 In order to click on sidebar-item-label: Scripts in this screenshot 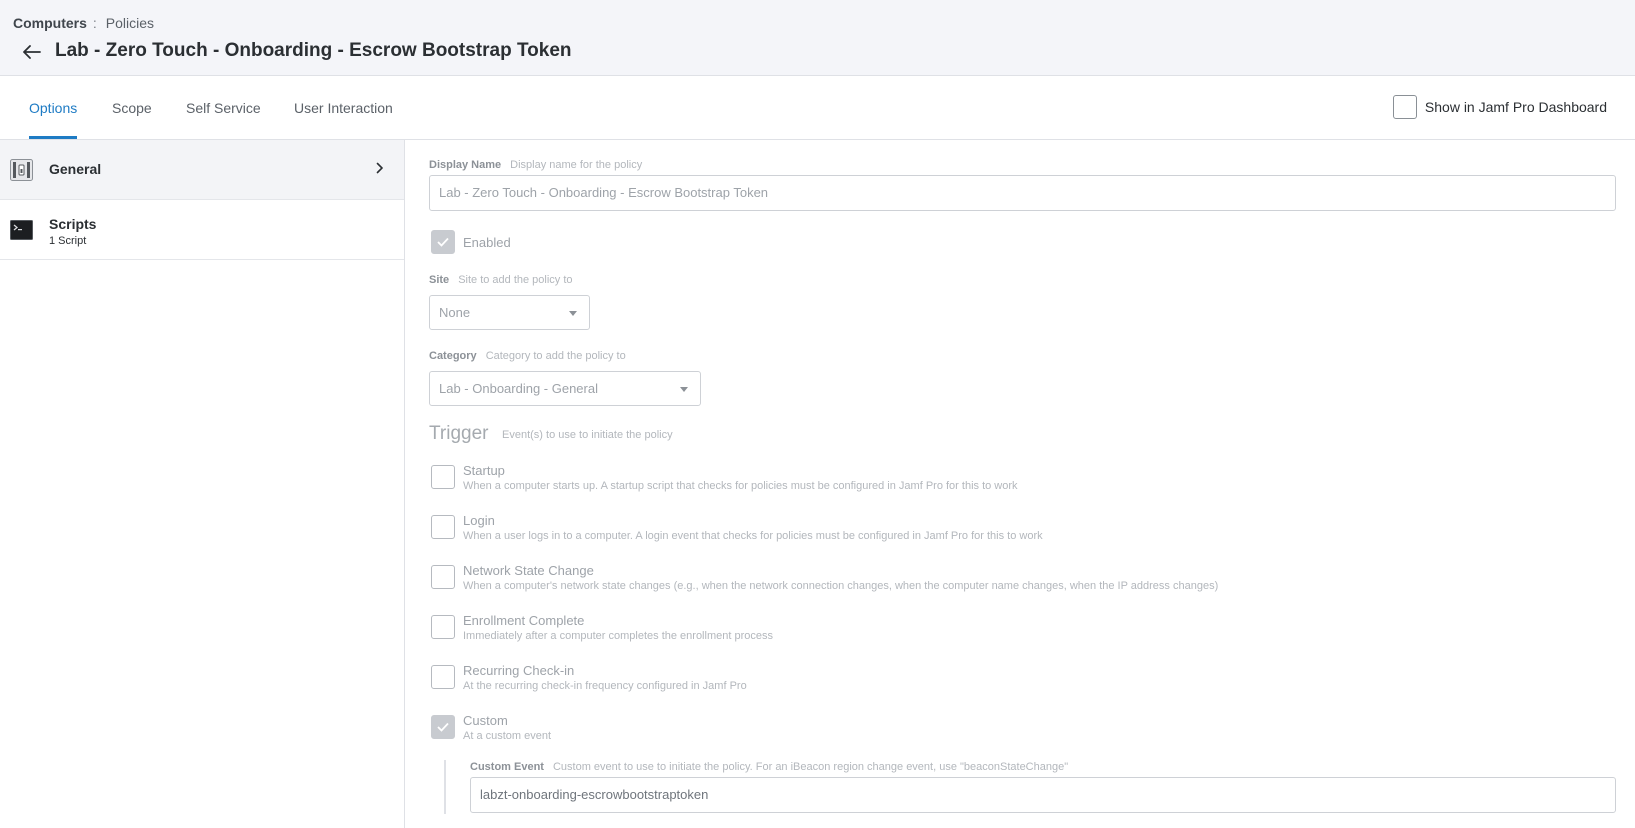, I will do `click(73, 224)`.